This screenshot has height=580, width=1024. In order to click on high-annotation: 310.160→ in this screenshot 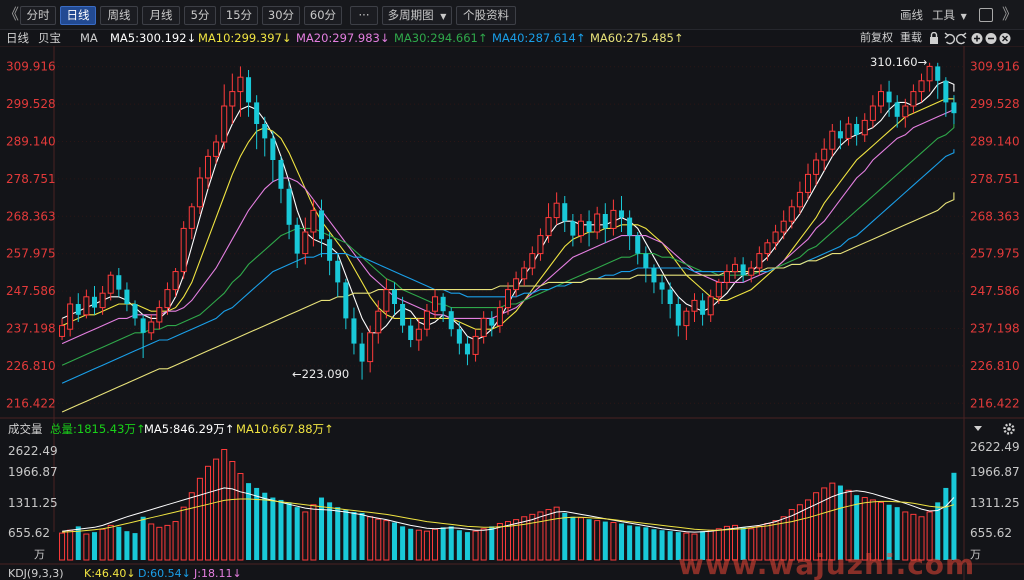, I will do `click(899, 62)`.